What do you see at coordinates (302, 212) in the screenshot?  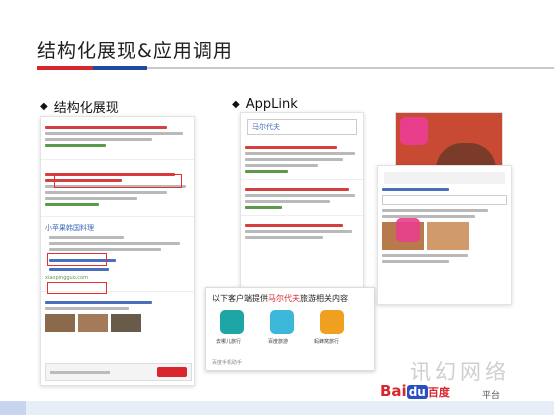 I see `applink-search-screenshot: 马尔代夫` at bounding box center [302, 212].